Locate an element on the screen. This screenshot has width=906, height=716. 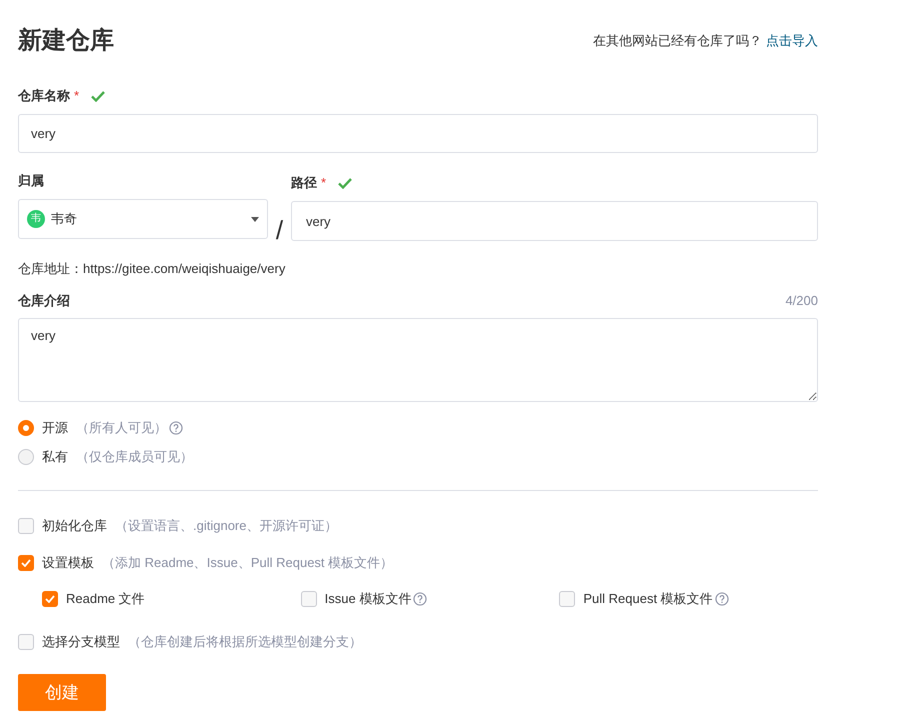
page-title: 新建仓库 is located at coordinates (66, 41).